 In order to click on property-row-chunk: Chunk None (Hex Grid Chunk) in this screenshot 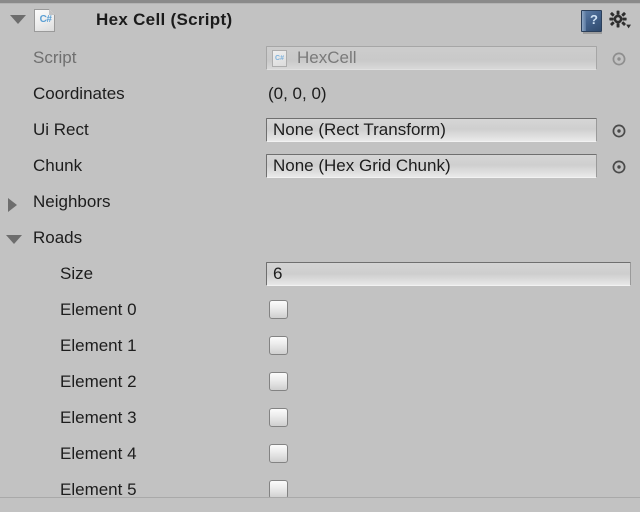, I will do `click(320, 166)`.